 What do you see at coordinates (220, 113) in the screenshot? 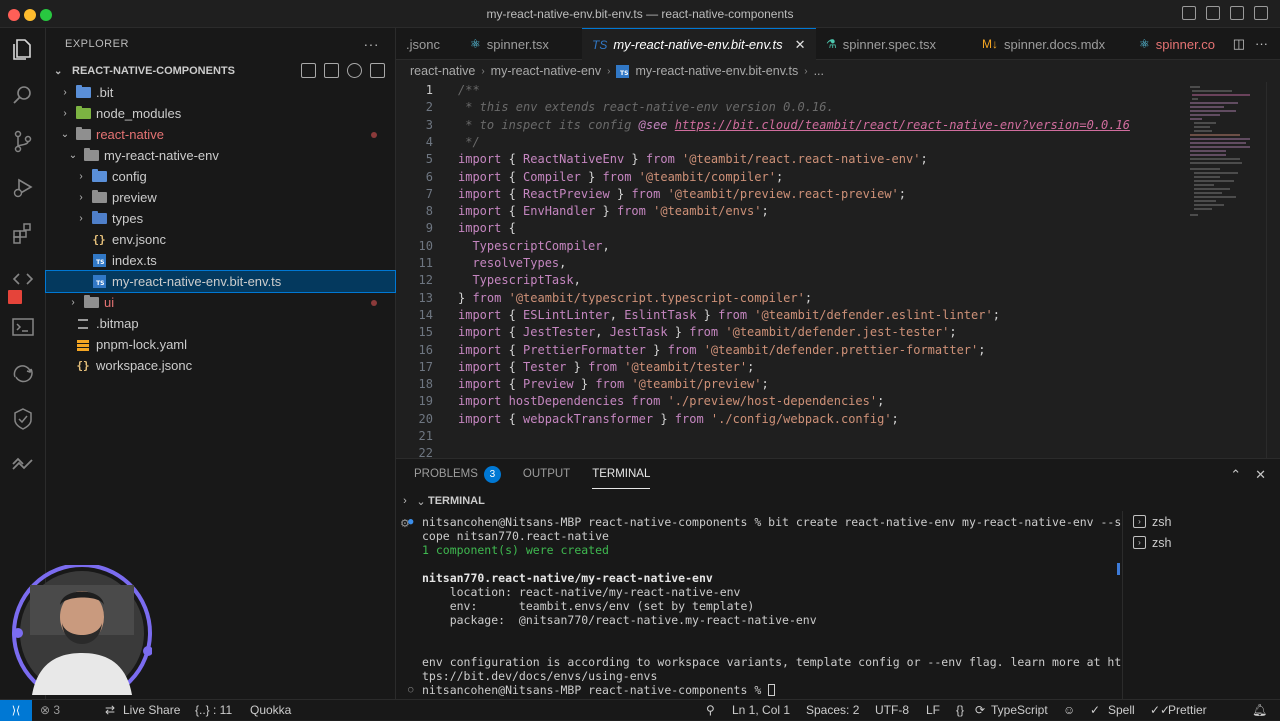
I see `tree-item: › node_modules` at bounding box center [220, 113].